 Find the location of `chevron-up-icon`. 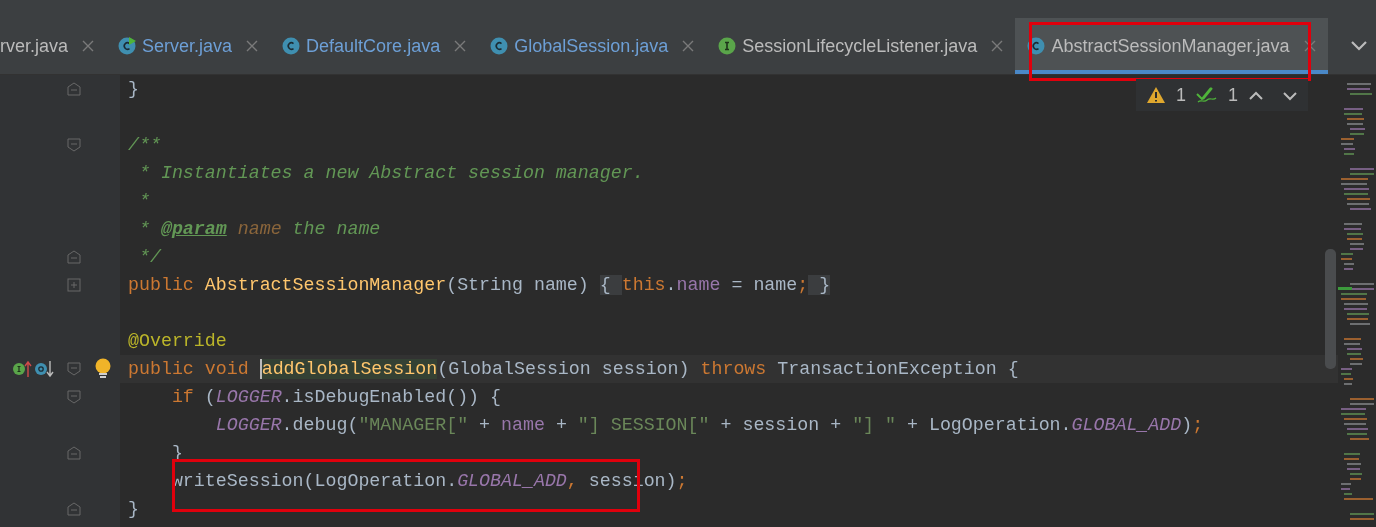

chevron-up-icon is located at coordinates (1256, 95).